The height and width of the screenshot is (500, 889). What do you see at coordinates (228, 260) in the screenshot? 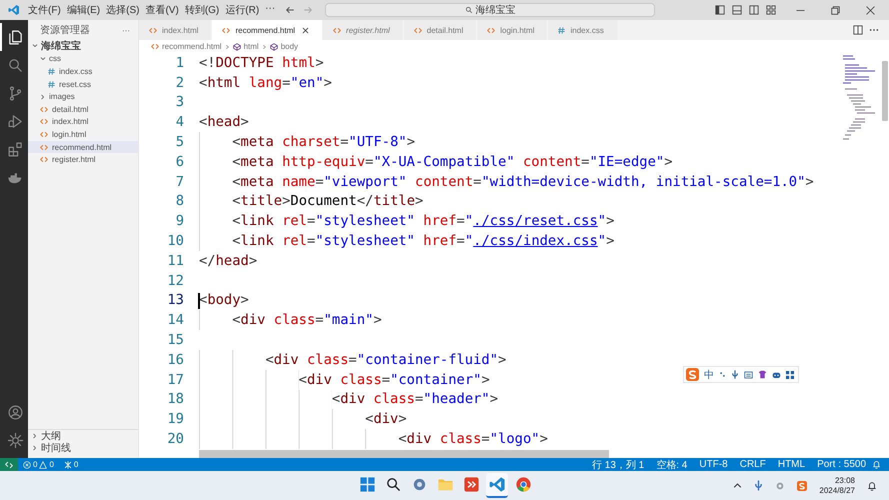
I see `code-line: </head>` at bounding box center [228, 260].